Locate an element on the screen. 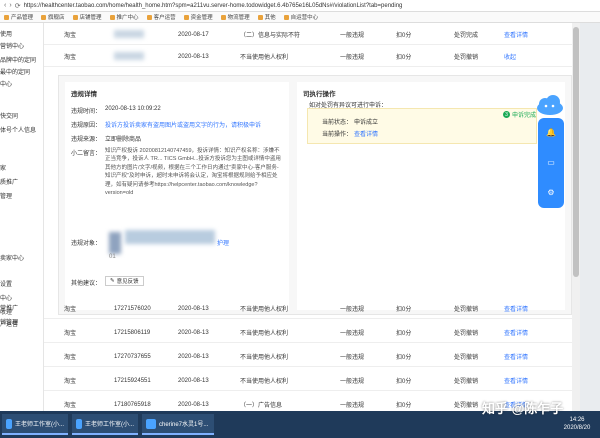 The width and height of the screenshot is (600, 438). bookmark-item: 产品管理 is located at coordinates (18, 17).